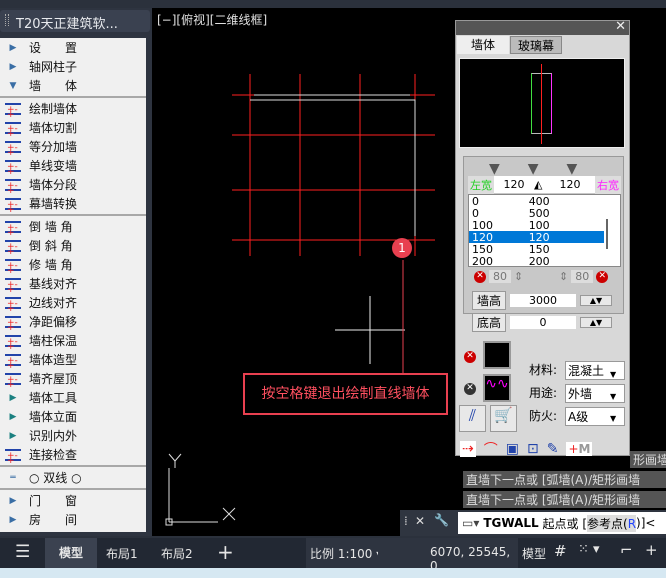 This screenshot has height=578, width=666. I want to click on tab-layout2: 布局2, so click(177, 553).